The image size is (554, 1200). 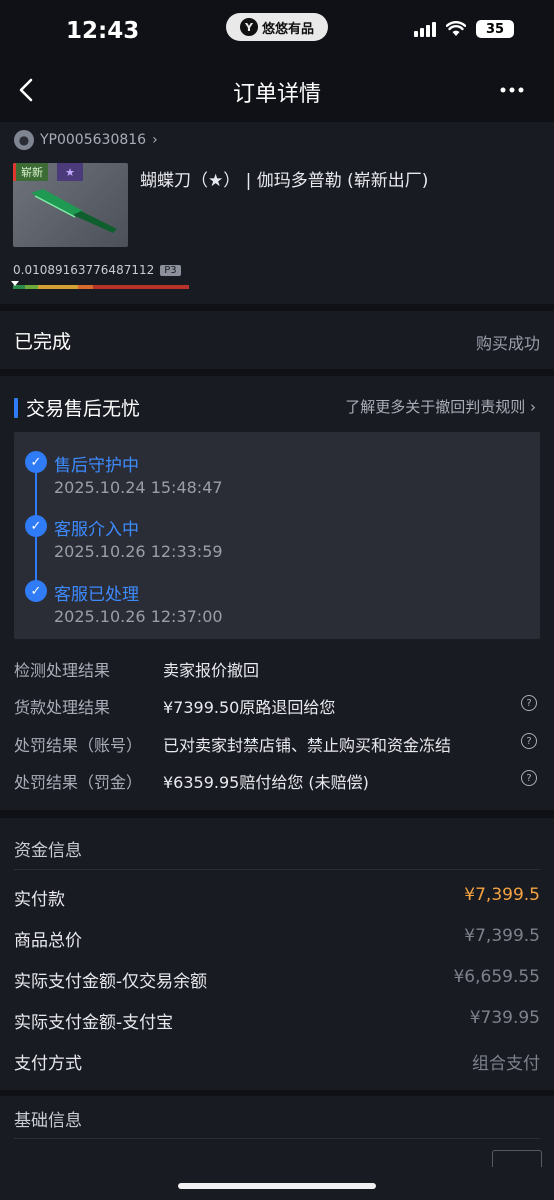 What do you see at coordinates (284, 181) in the screenshot?
I see `item-name: 蝴蝶刀（★） | 伽玛多普勒 (崭新出厂)` at bounding box center [284, 181].